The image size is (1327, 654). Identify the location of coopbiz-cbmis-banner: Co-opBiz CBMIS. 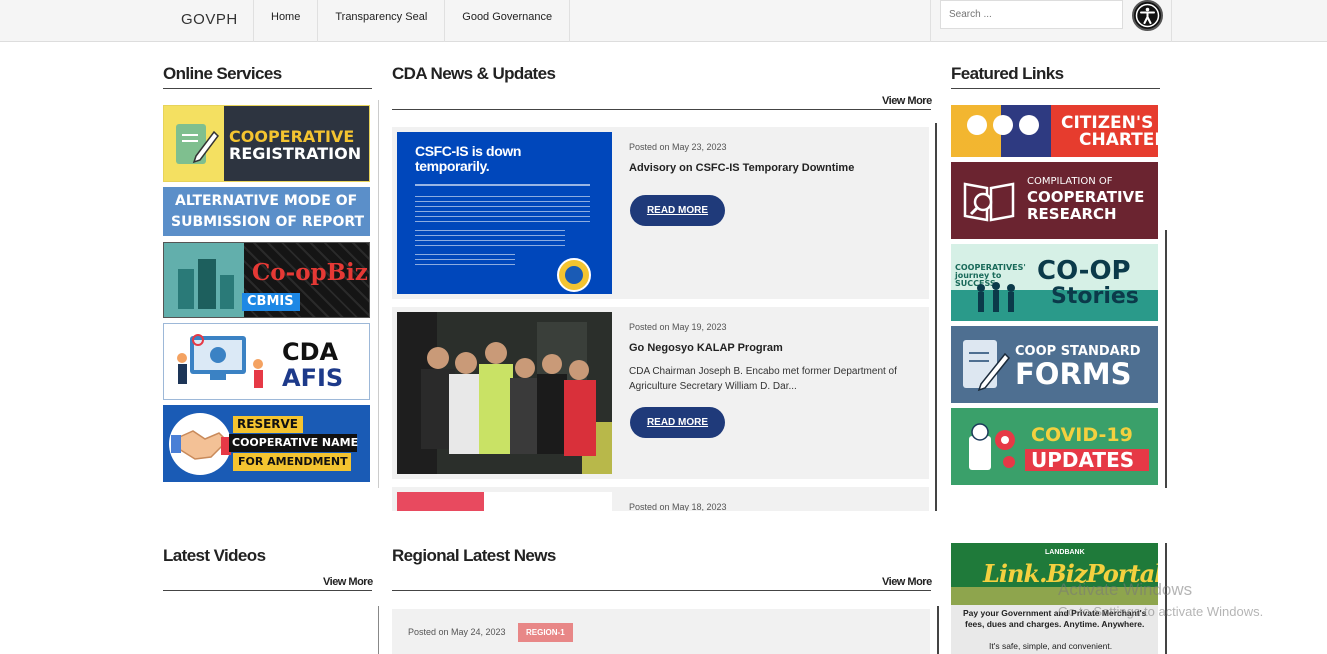
(266, 280).